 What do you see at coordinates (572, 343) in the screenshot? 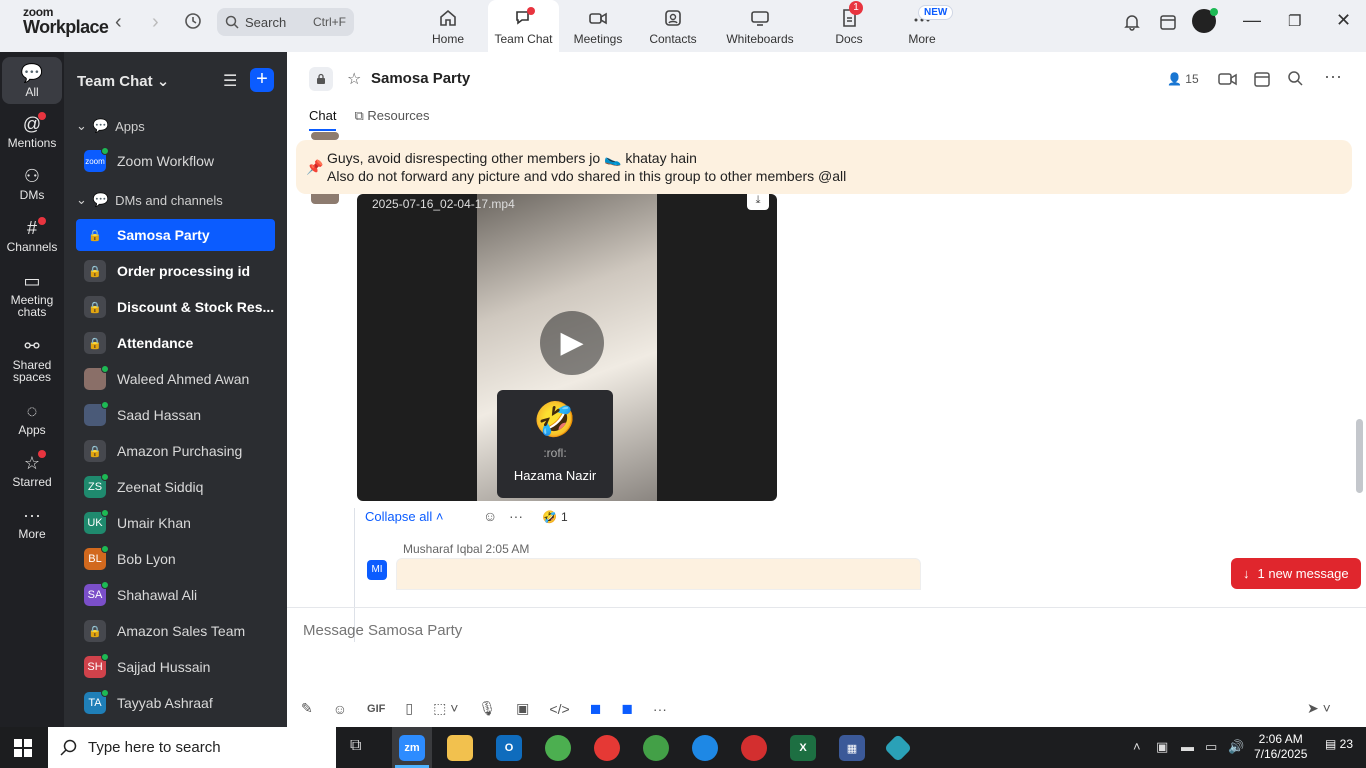
I see `play-icon: ▶` at bounding box center [572, 343].